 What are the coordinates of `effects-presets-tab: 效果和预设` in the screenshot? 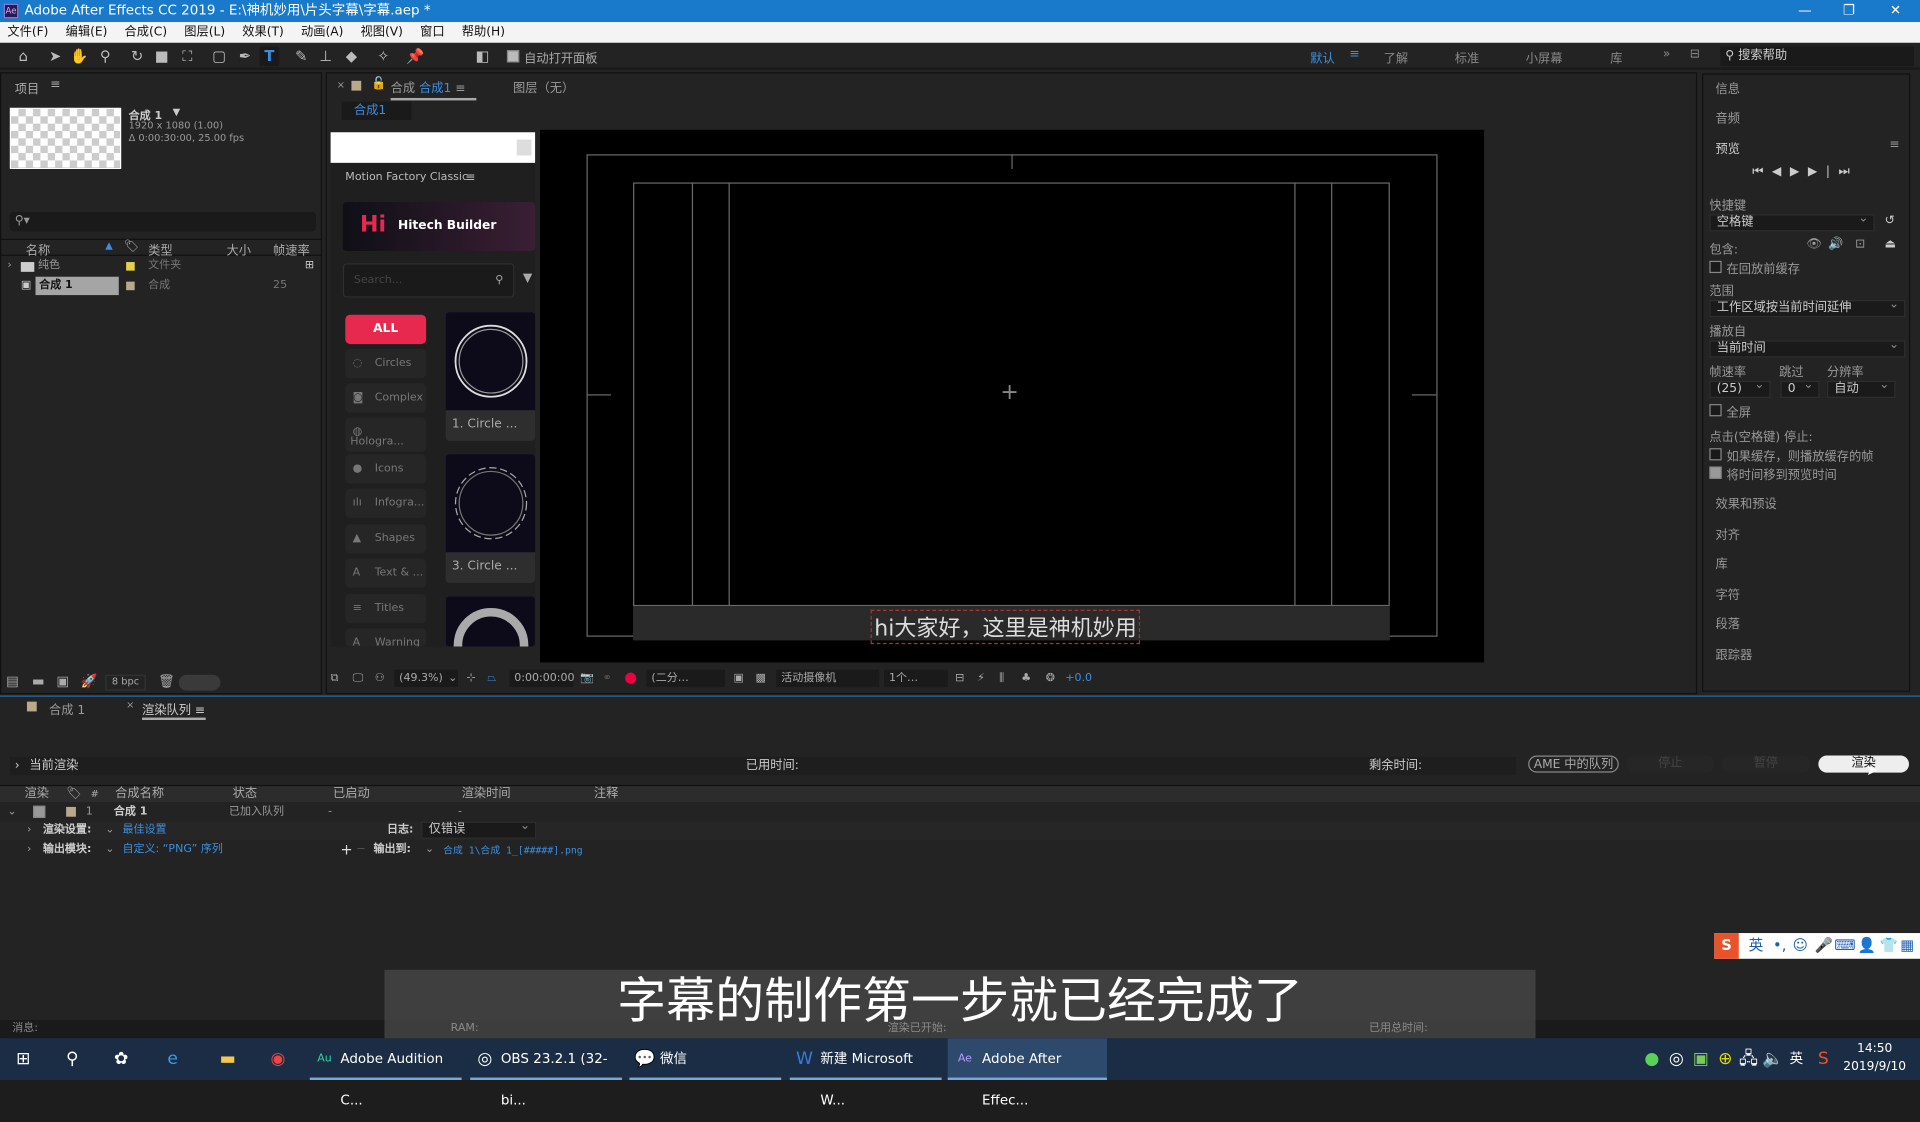 It's located at (1746, 502).